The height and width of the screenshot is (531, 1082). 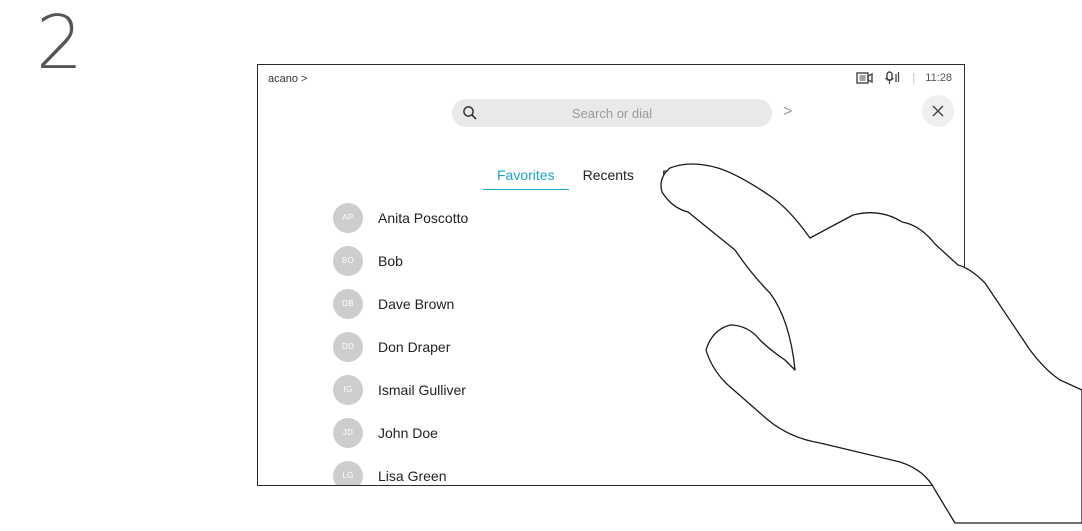 What do you see at coordinates (348, 217) in the screenshot?
I see `avatar: AP` at bounding box center [348, 217].